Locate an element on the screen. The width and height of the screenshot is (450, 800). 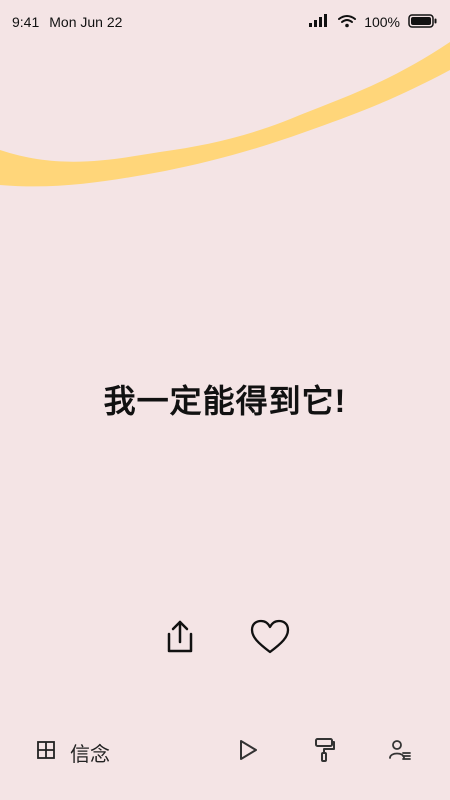
play-button is located at coordinates (248, 752).